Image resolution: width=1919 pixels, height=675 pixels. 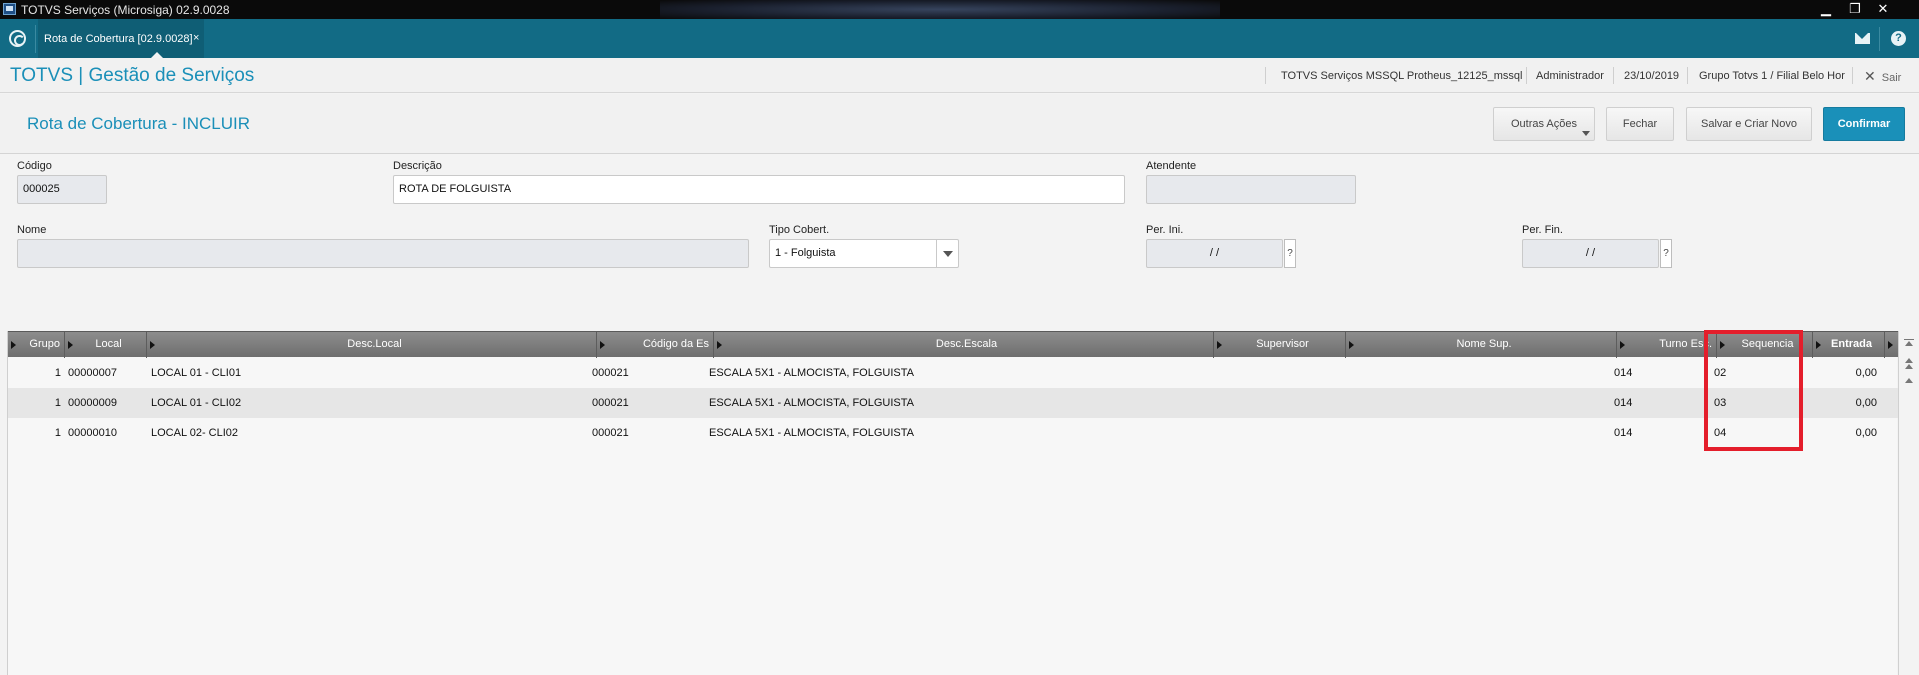 What do you see at coordinates (34, 166) in the screenshot?
I see `codigo-label: Código` at bounding box center [34, 166].